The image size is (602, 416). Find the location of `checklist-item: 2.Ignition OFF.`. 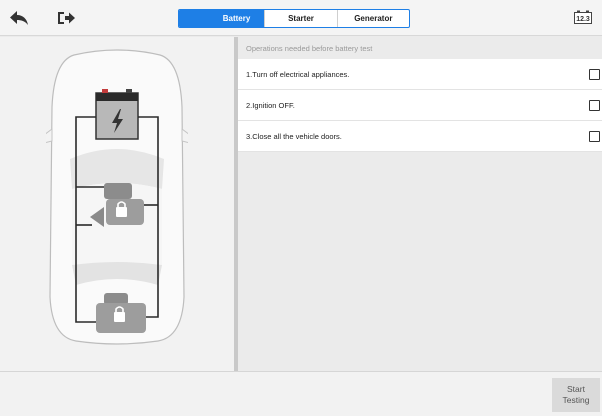

checklist-item: 2.Ignition OFF. is located at coordinates (420, 105).